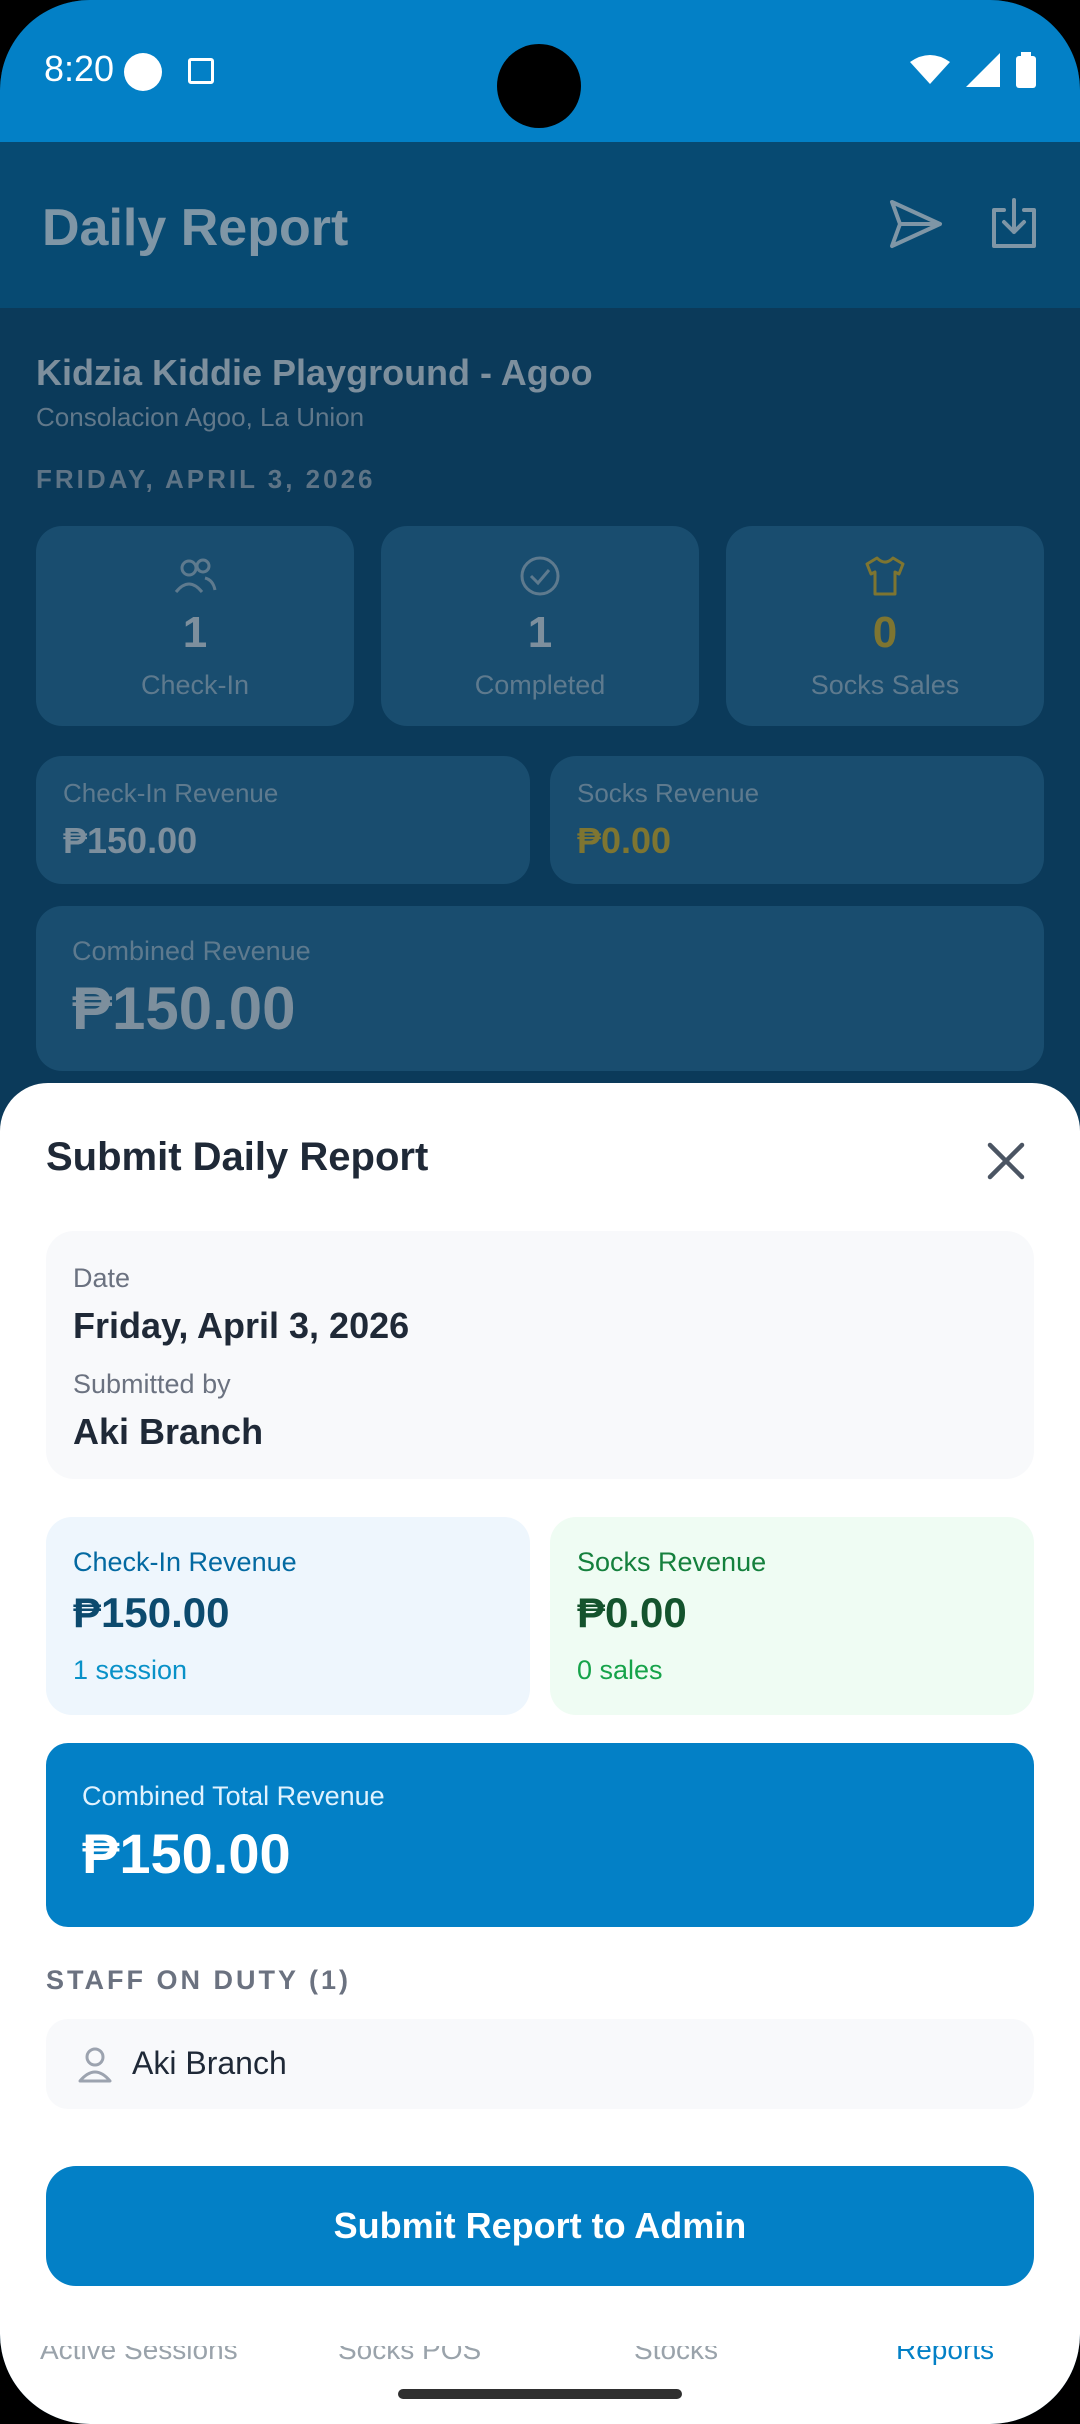 The height and width of the screenshot is (2424, 1080). I want to click on users-icon, so click(195, 575).